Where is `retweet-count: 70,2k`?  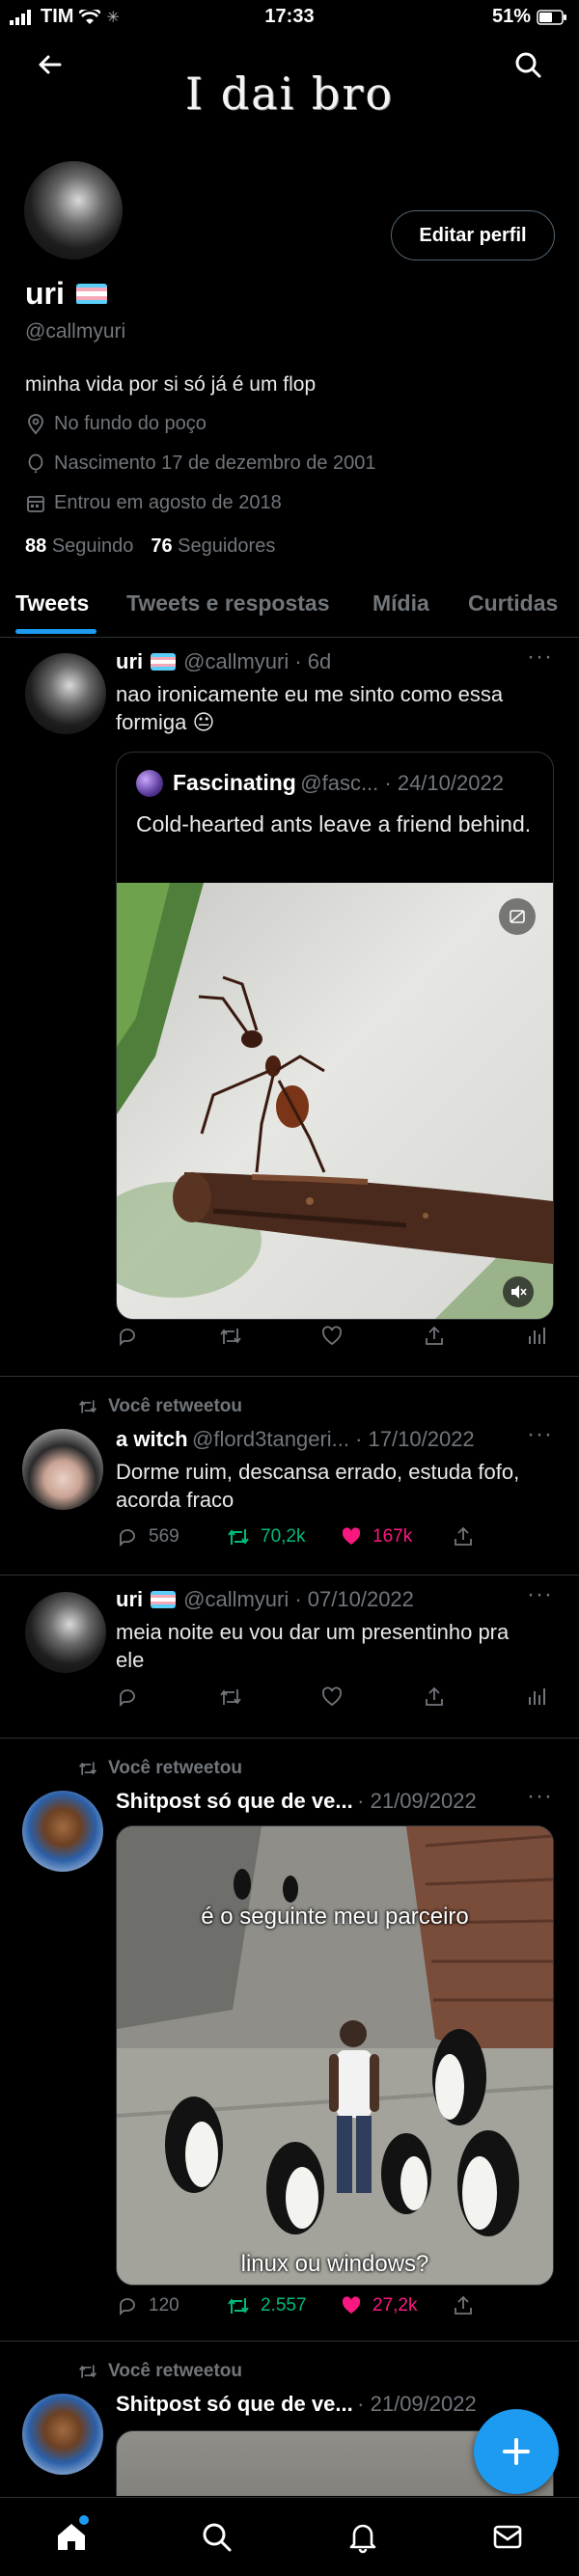 retweet-count: 70,2k is located at coordinates (283, 1536).